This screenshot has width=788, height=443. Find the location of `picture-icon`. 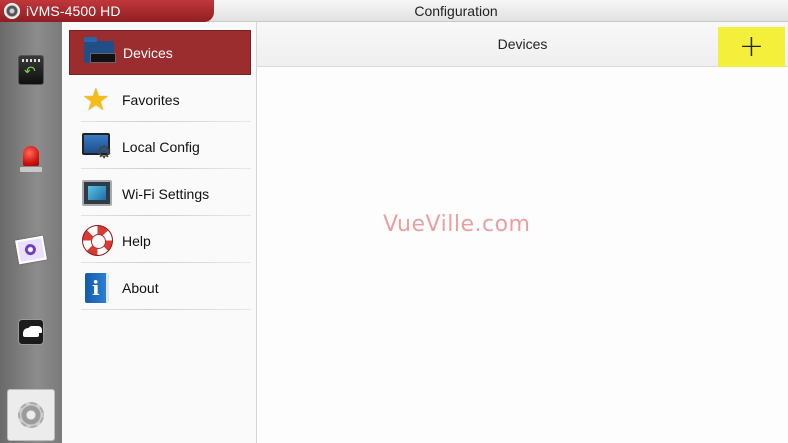

picture-icon is located at coordinates (31, 250).